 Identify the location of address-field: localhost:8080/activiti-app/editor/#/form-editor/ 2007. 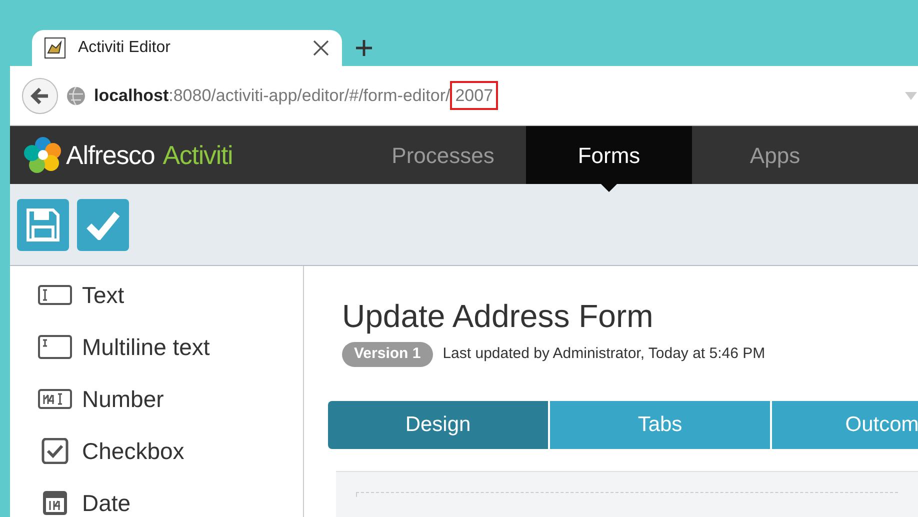
(495, 95).